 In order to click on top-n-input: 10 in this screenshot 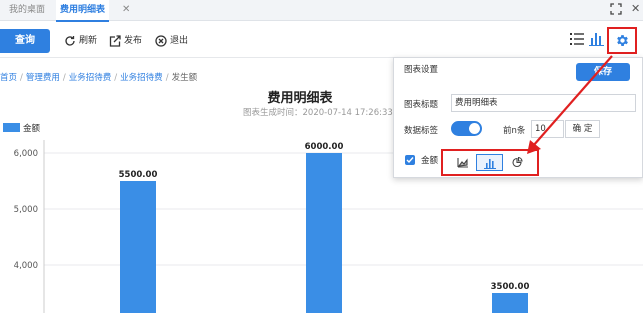, I will do `click(547, 129)`.